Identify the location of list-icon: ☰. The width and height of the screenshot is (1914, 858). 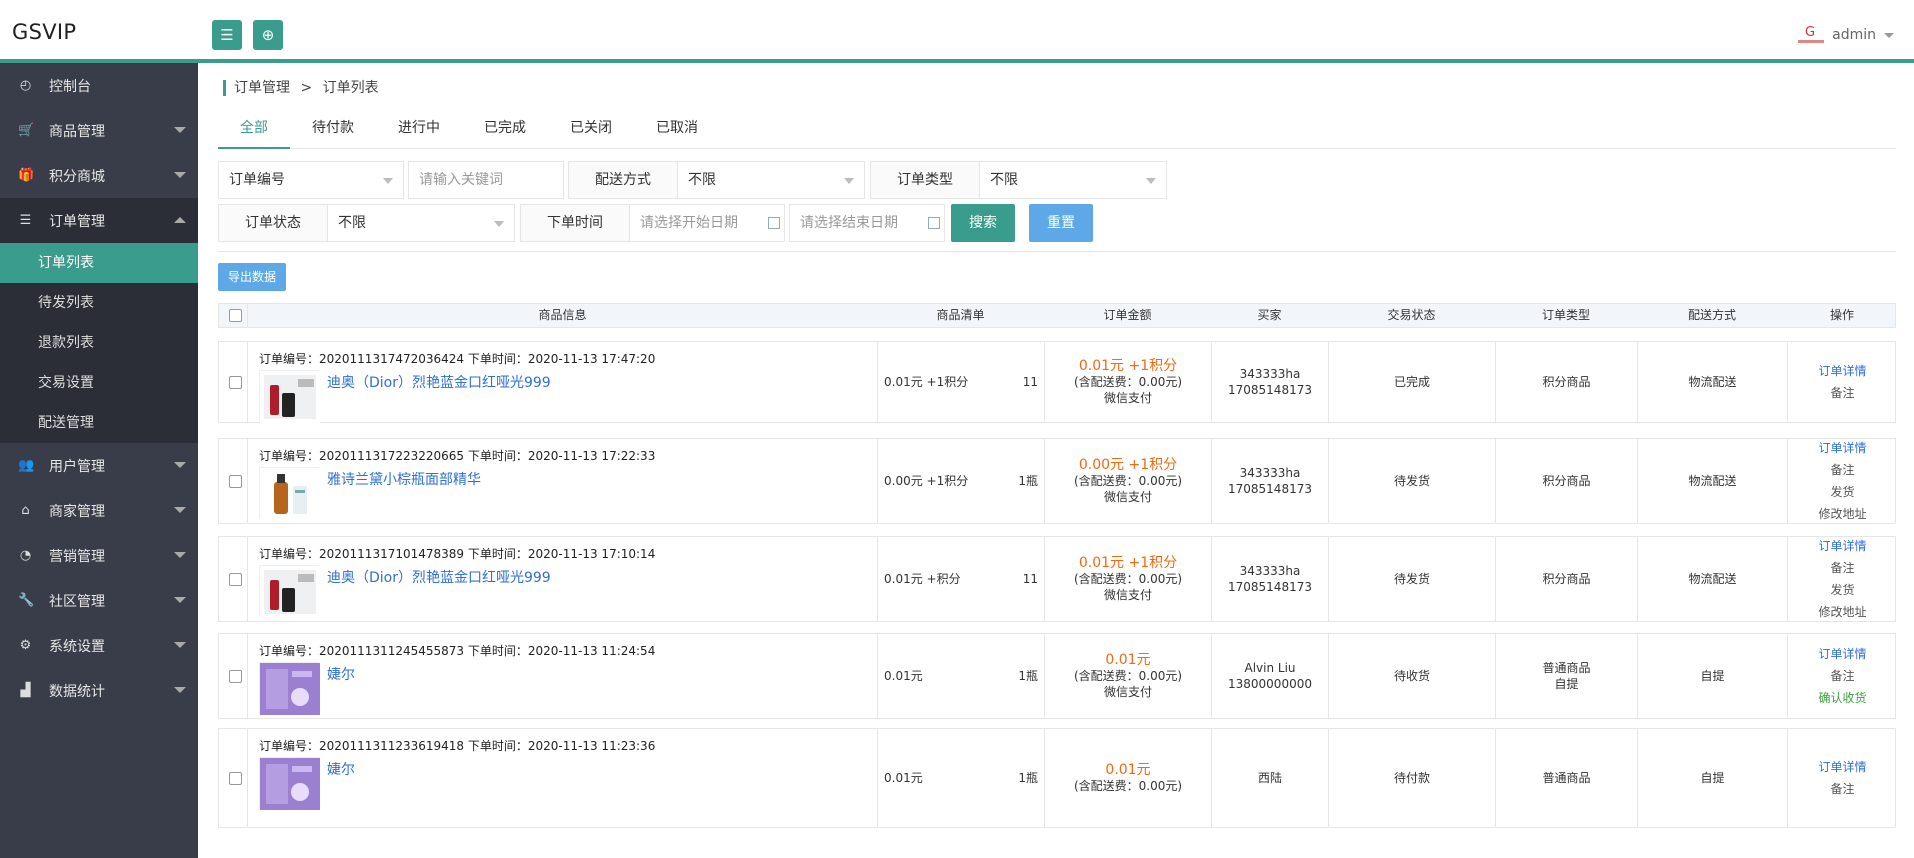
(25, 220).